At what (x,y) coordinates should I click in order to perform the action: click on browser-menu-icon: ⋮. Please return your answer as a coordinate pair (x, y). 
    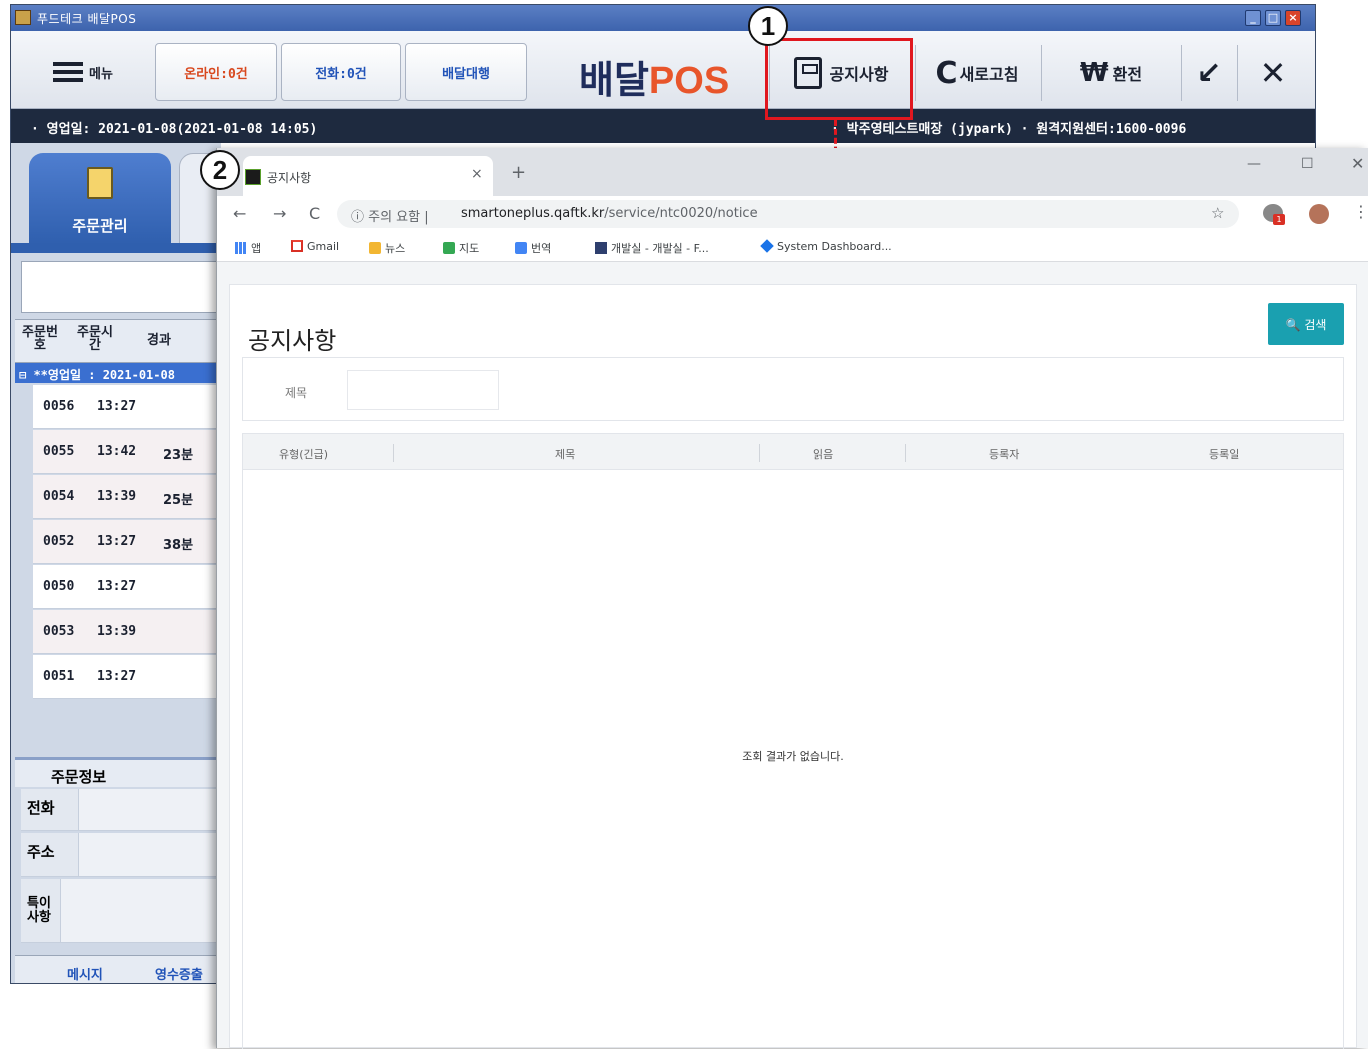
    Looking at the image, I should click on (1360, 211).